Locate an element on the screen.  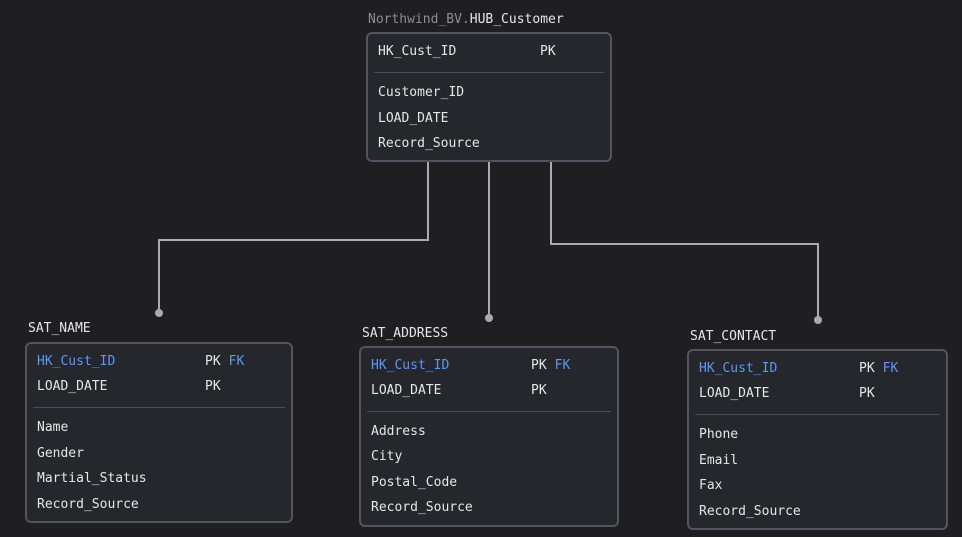
sat-contact-column-row: Fax is located at coordinates (710, 486).